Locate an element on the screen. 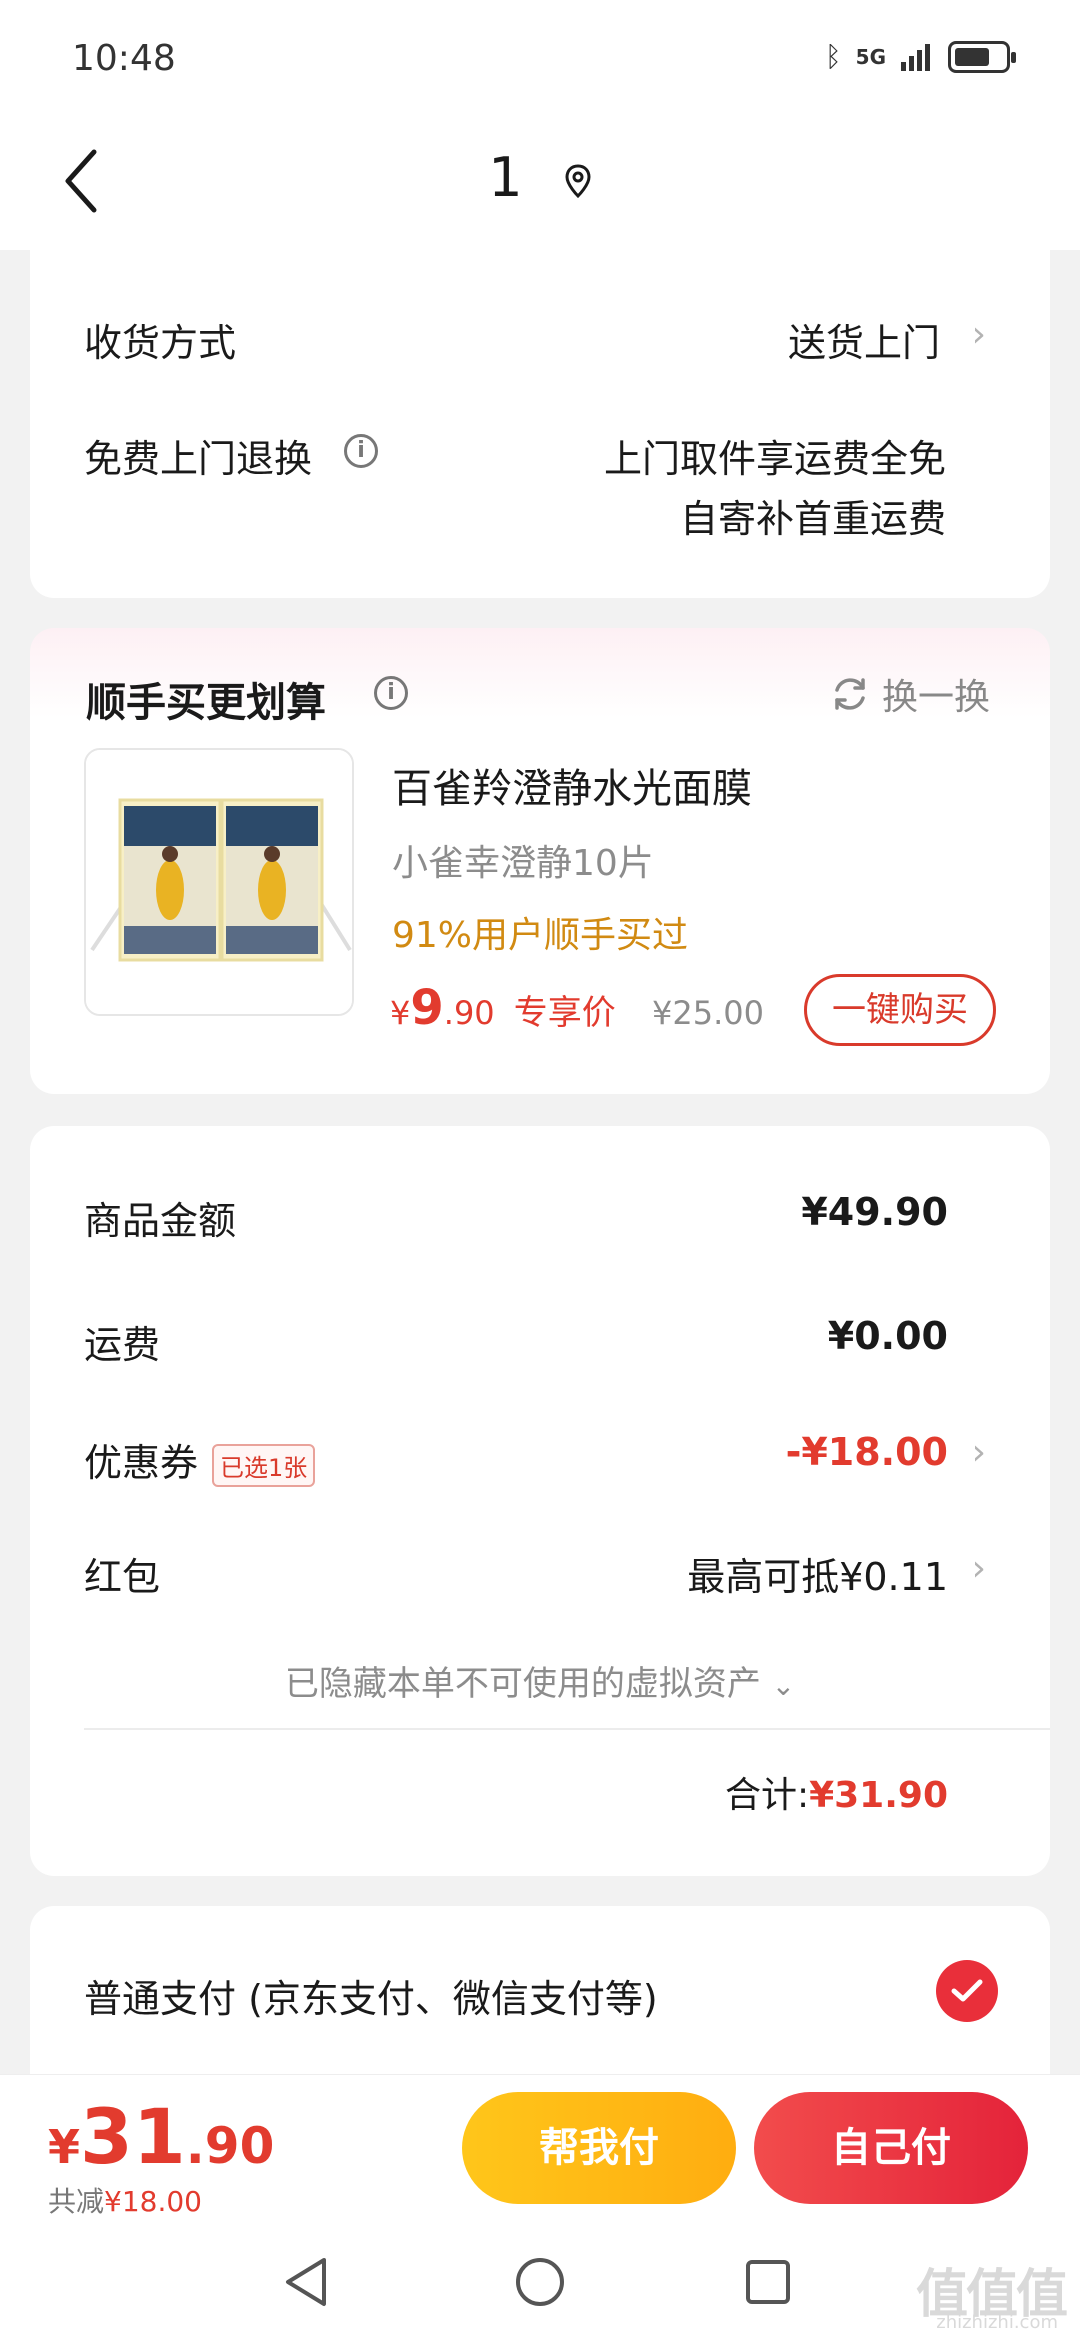  address-title: 1 is located at coordinates (505, 177).